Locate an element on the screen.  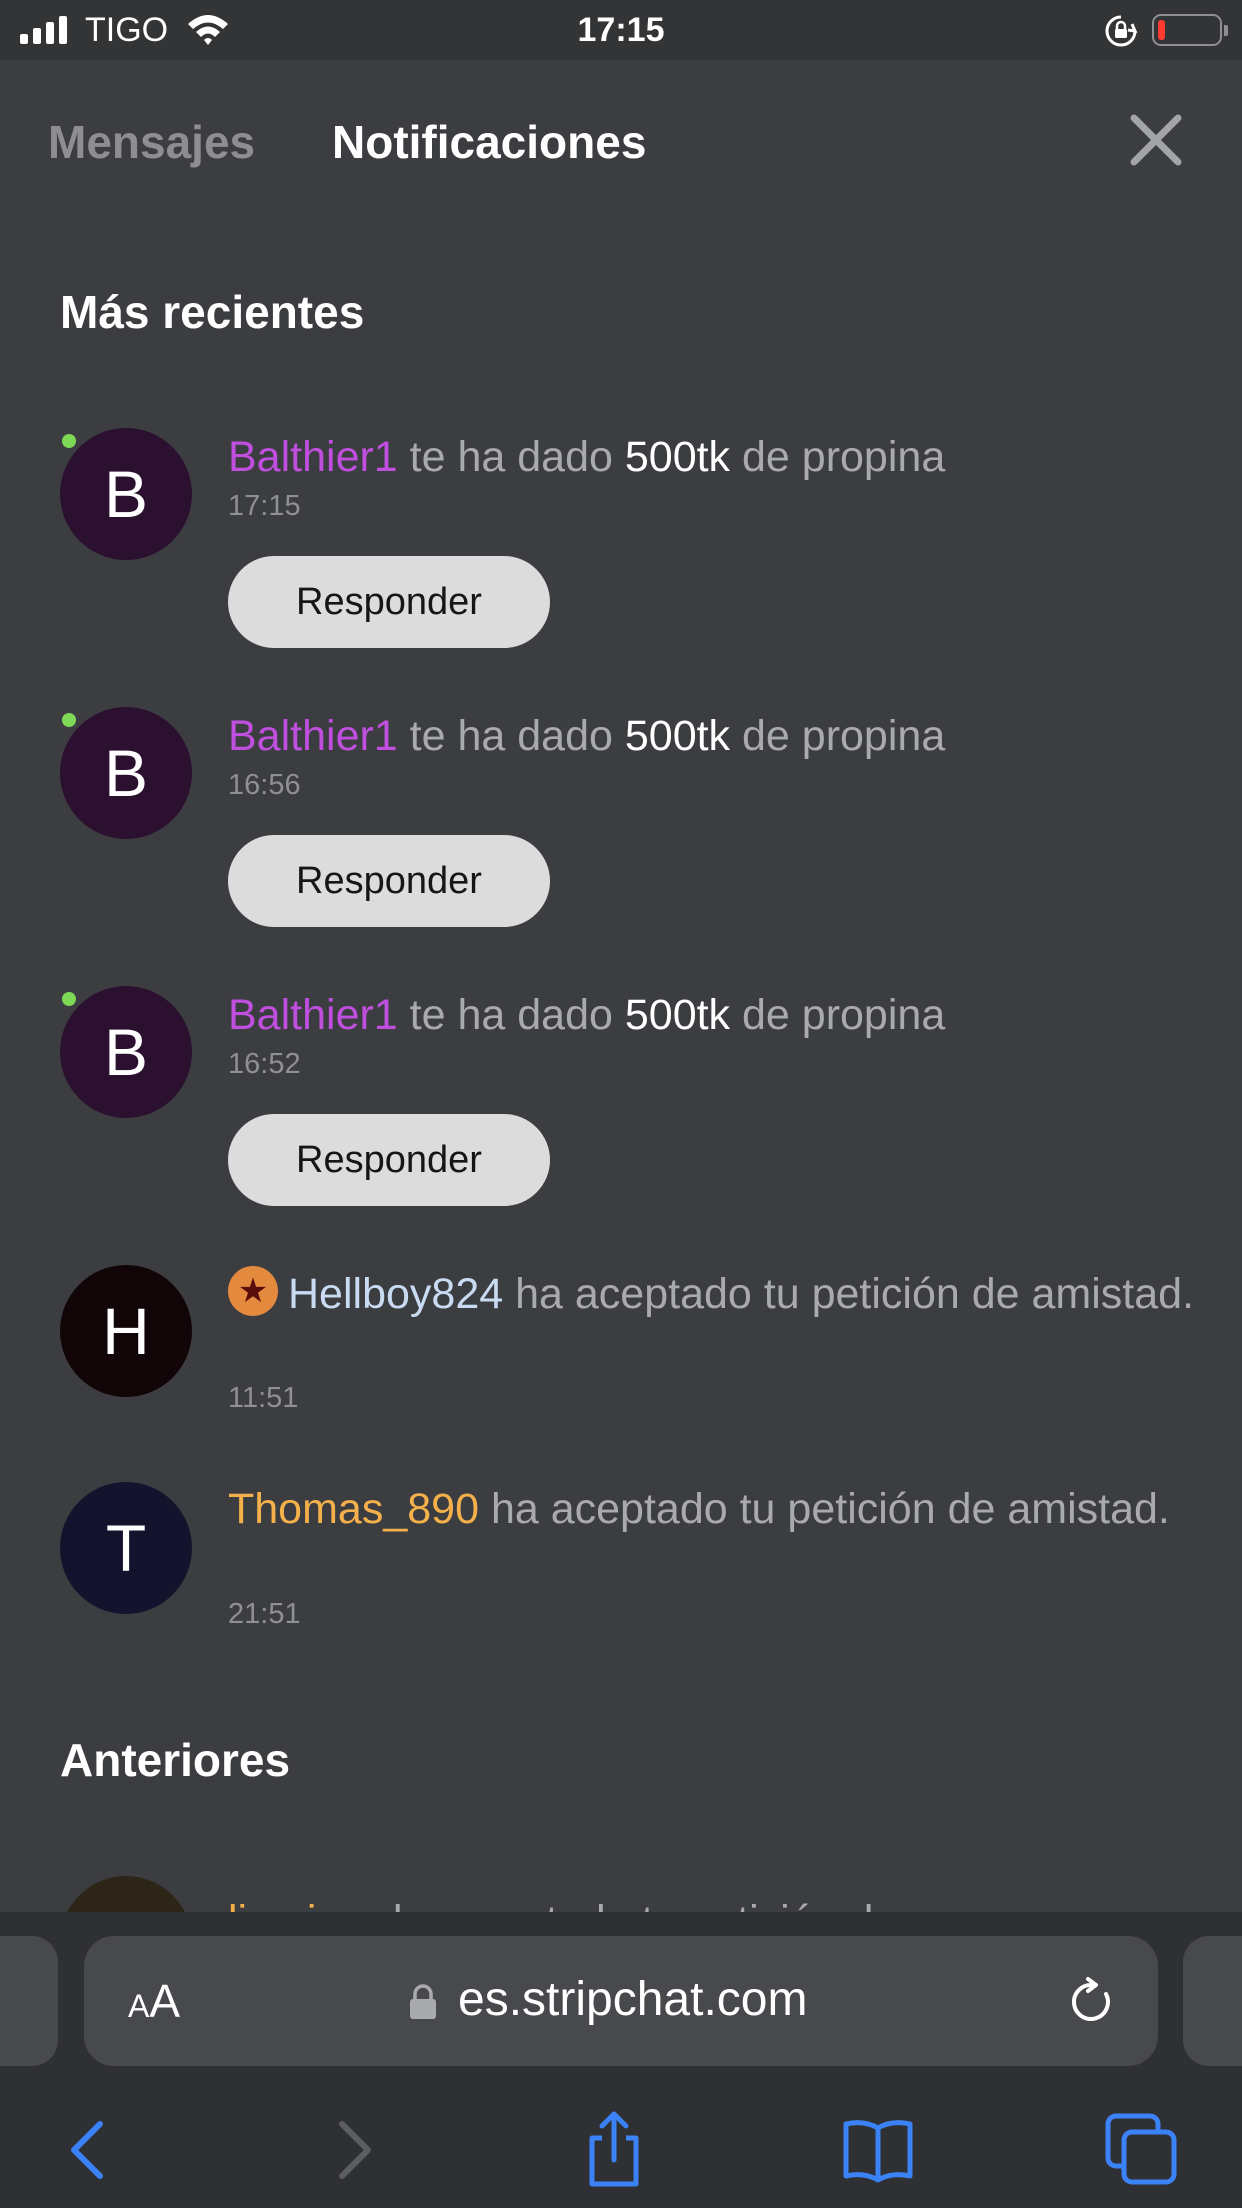
status-bar: TIGO 17:15 is located at coordinates (621, 30).